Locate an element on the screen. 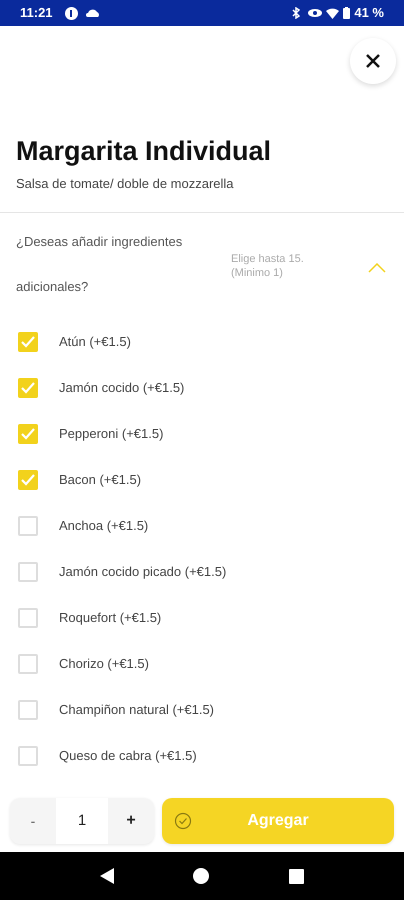 The image size is (404, 900). product-description: Salsa de tomate/ doble de mozzarella is located at coordinates (125, 184).